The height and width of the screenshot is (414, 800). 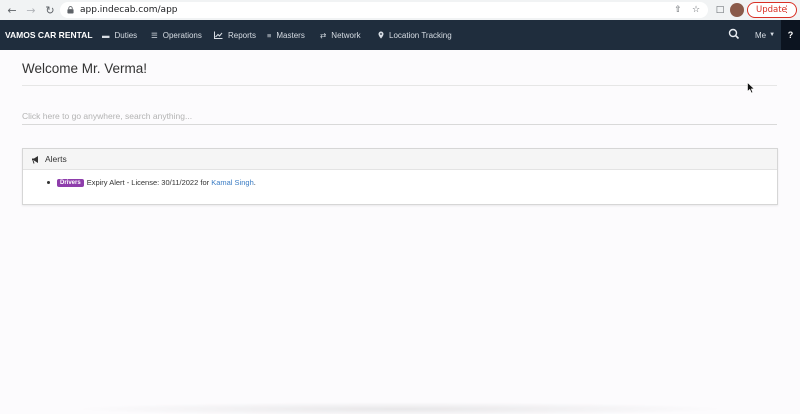 I want to click on page-shadow, so click(x=400, y=408).